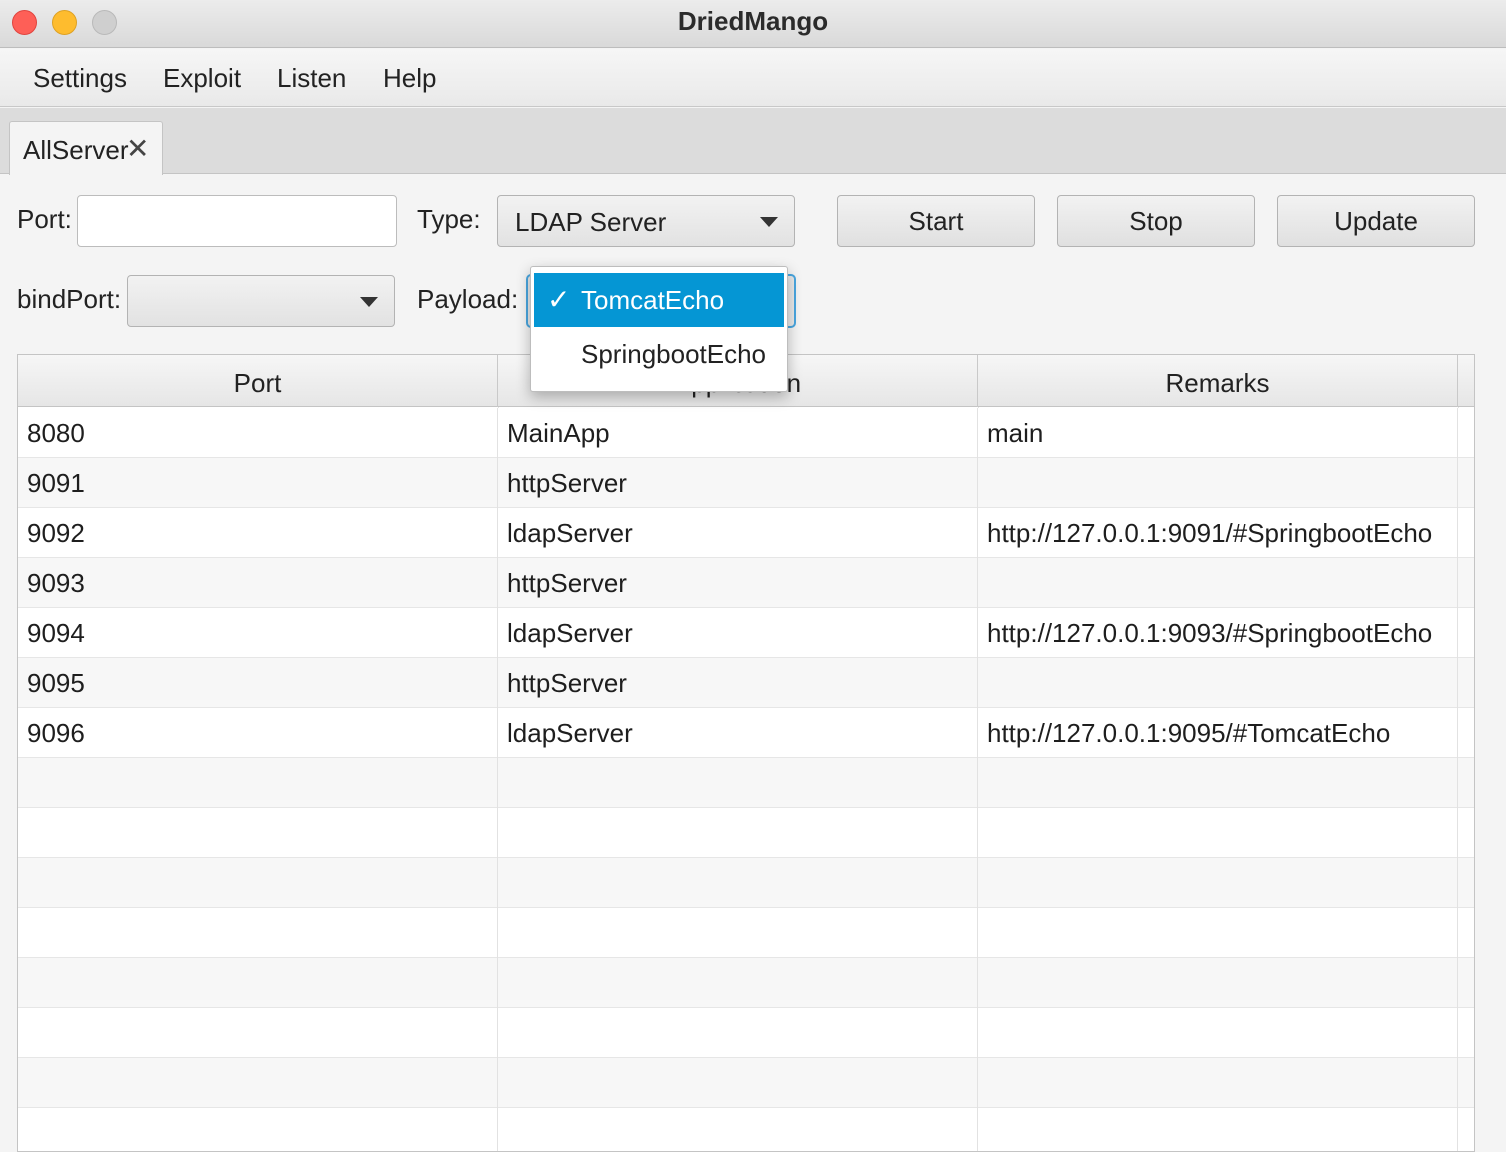 The image size is (1506, 1152). I want to click on port-cell: 9095, so click(258, 683).